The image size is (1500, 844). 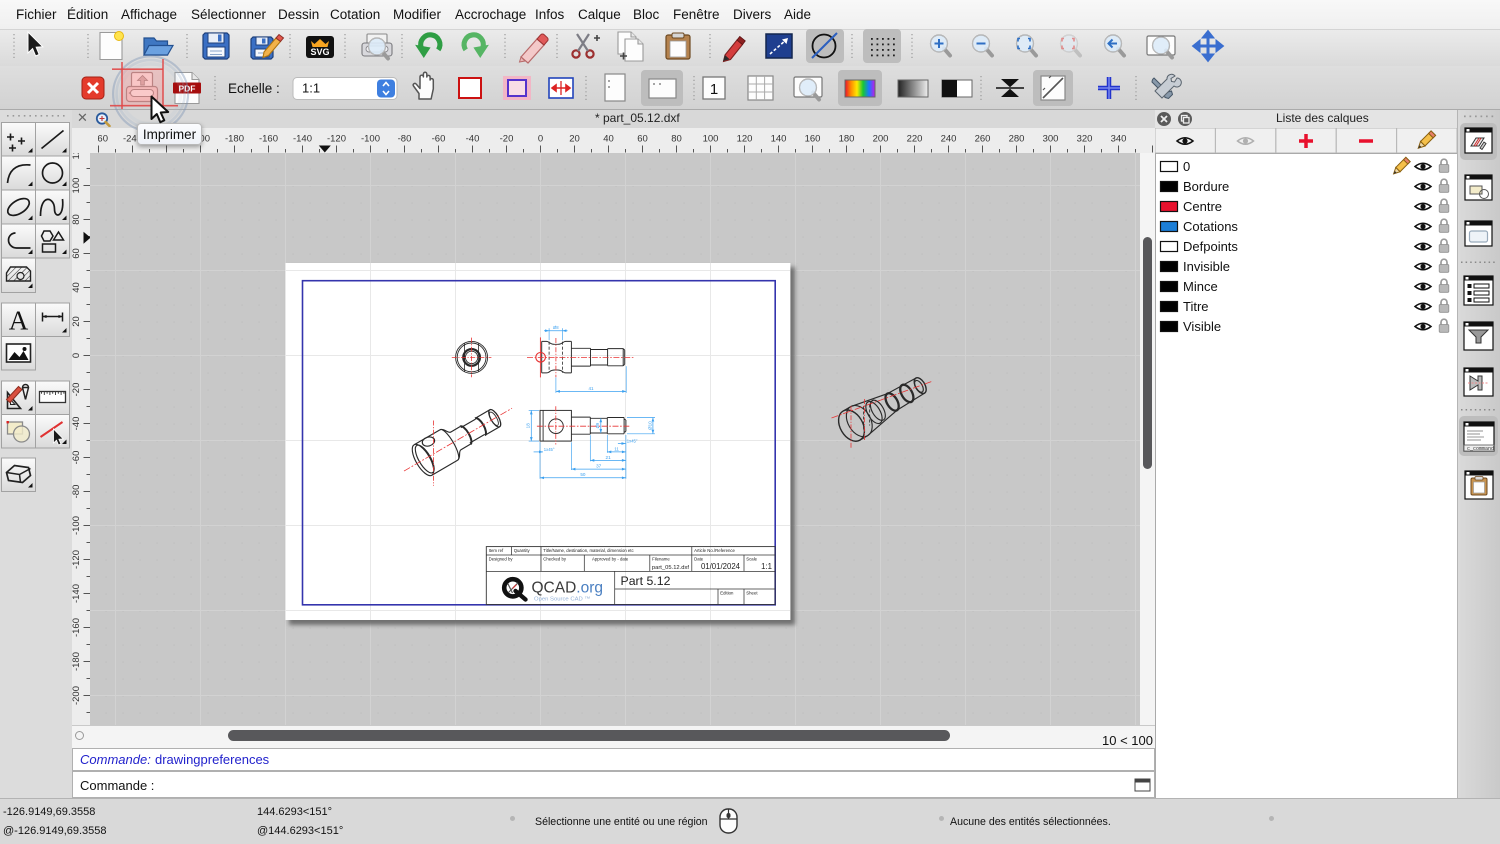 What do you see at coordinates (562, 599) in the screenshot?
I see `svg-text: Open Source CAD ™` at bounding box center [562, 599].